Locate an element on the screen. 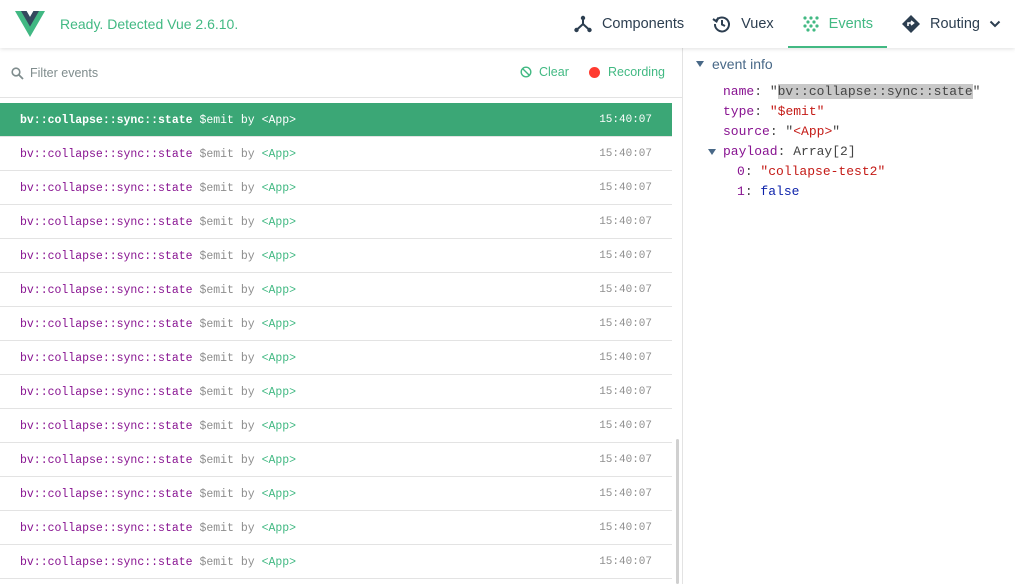 The image size is (1015, 584). recording-label: Recording is located at coordinates (636, 72).